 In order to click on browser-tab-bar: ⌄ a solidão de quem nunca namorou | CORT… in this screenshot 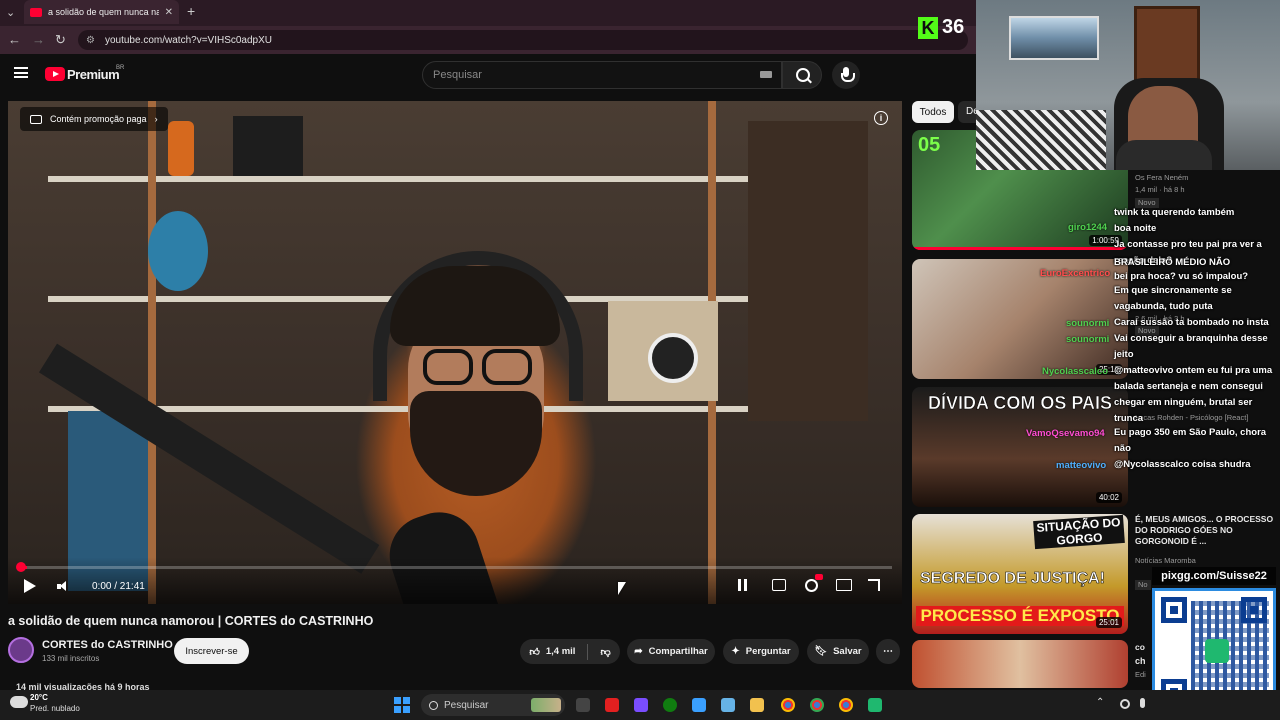, I will do `click(488, 13)`.